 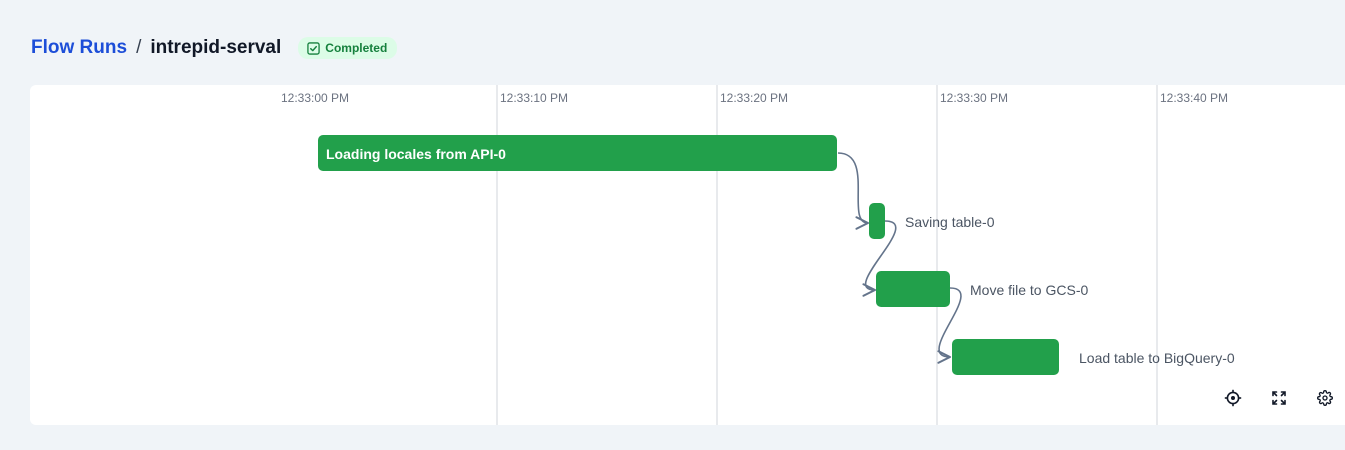 I want to click on gear-icon, so click(x=1325, y=398).